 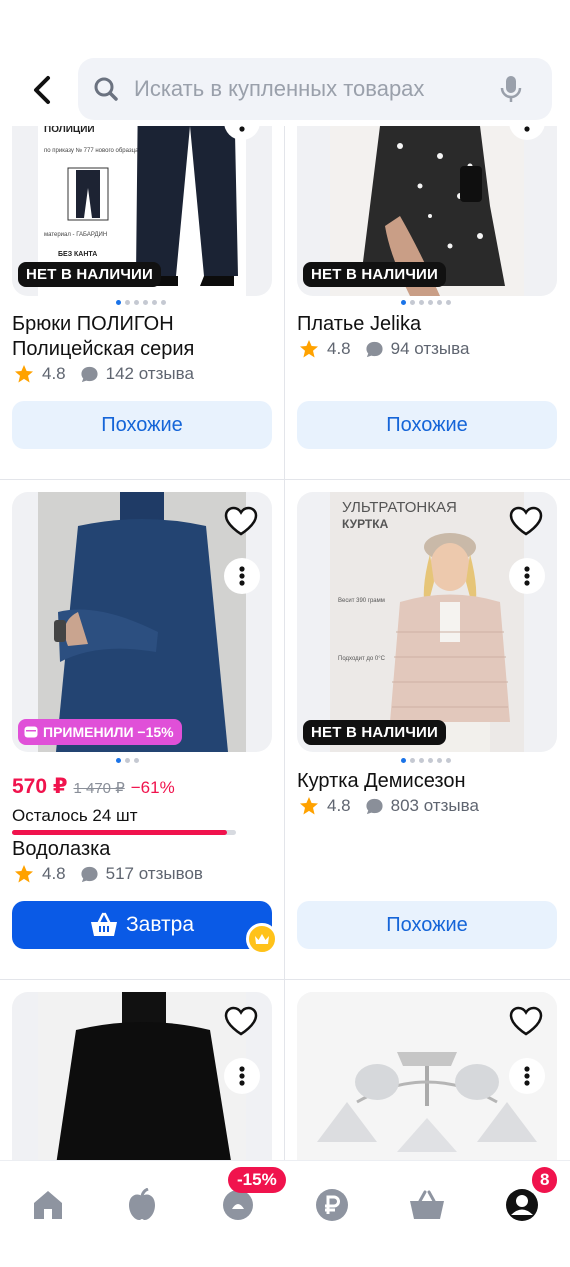 What do you see at coordinates (31, 732) in the screenshot?
I see `wallet-icon` at bounding box center [31, 732].